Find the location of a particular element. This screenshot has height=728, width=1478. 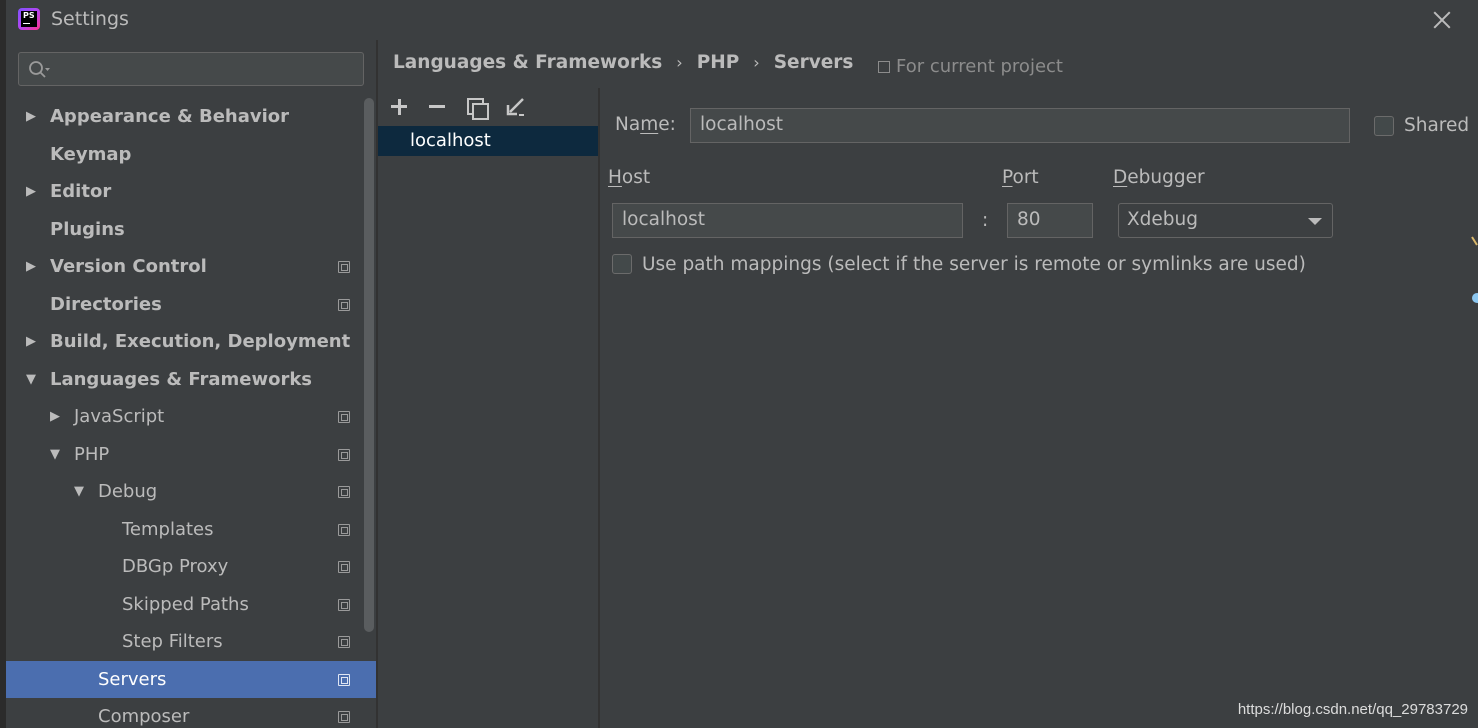

sidebar-item-label: JavaScript is located at coordinates (119, 416).